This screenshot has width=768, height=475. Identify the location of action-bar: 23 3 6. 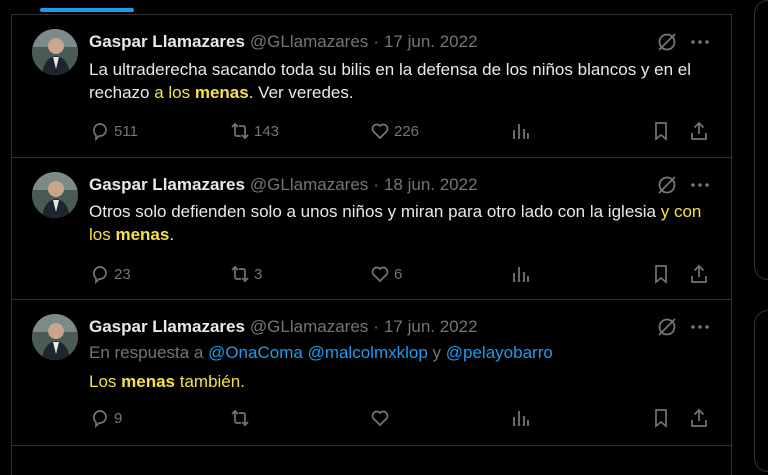
(371, 274).